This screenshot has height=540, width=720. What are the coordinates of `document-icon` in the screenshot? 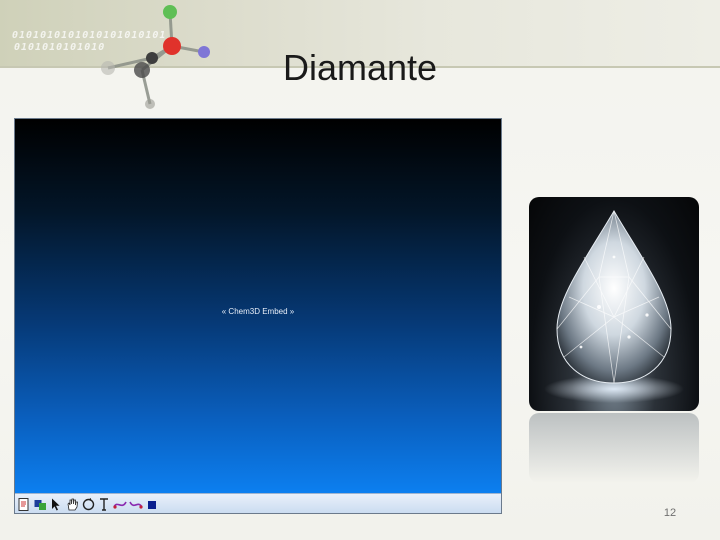 It's located at (24, 505).